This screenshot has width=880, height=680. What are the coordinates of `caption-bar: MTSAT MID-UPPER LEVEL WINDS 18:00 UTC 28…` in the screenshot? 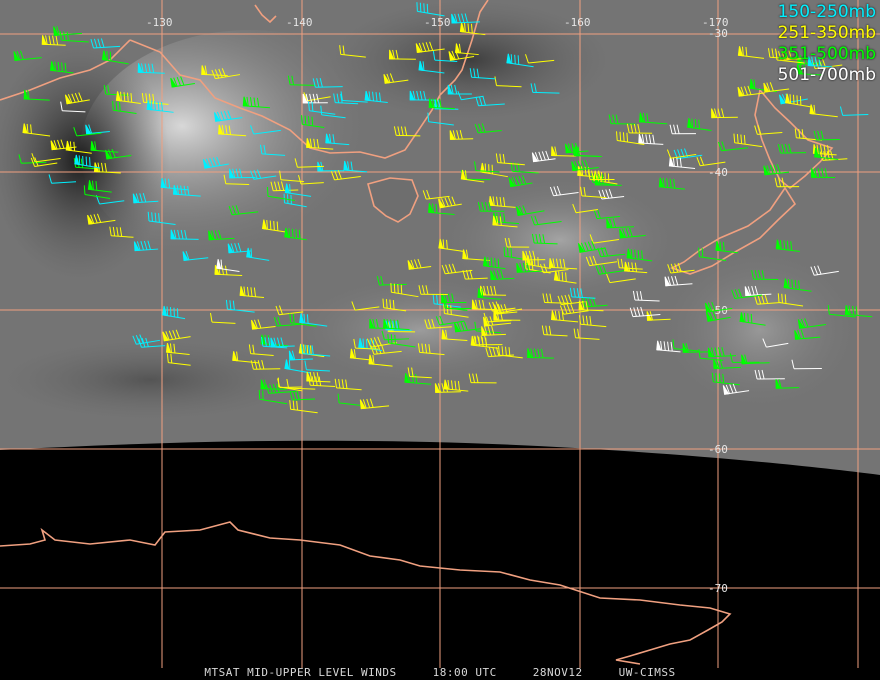 It's located at (440, 673).